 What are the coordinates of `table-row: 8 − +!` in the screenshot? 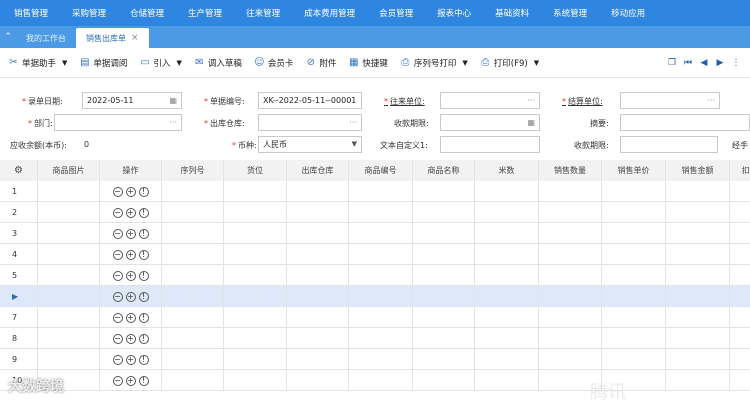 It's located at (375, 338).